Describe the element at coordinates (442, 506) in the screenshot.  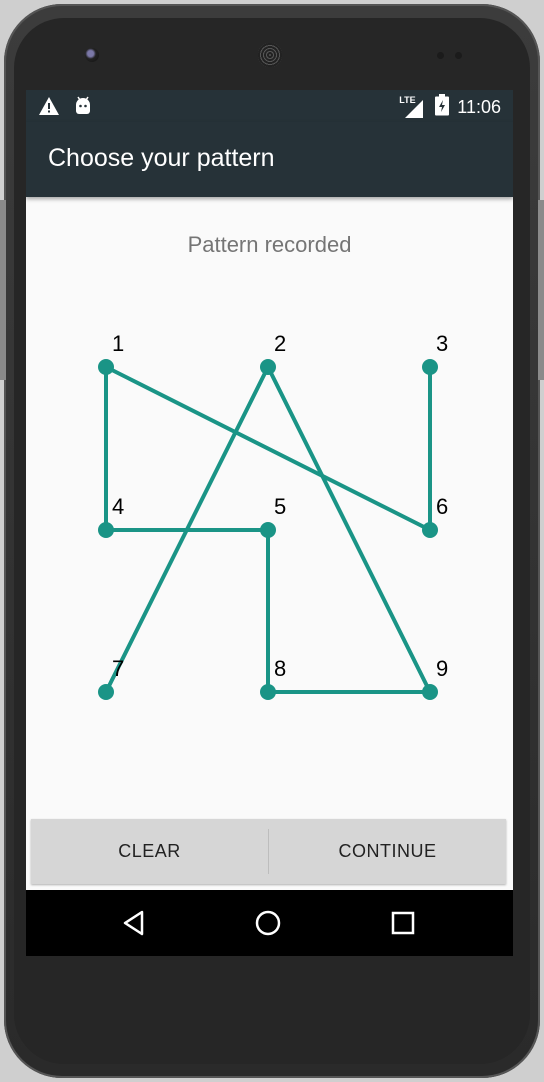
I see `pattern-dot-label: 6` at that location.